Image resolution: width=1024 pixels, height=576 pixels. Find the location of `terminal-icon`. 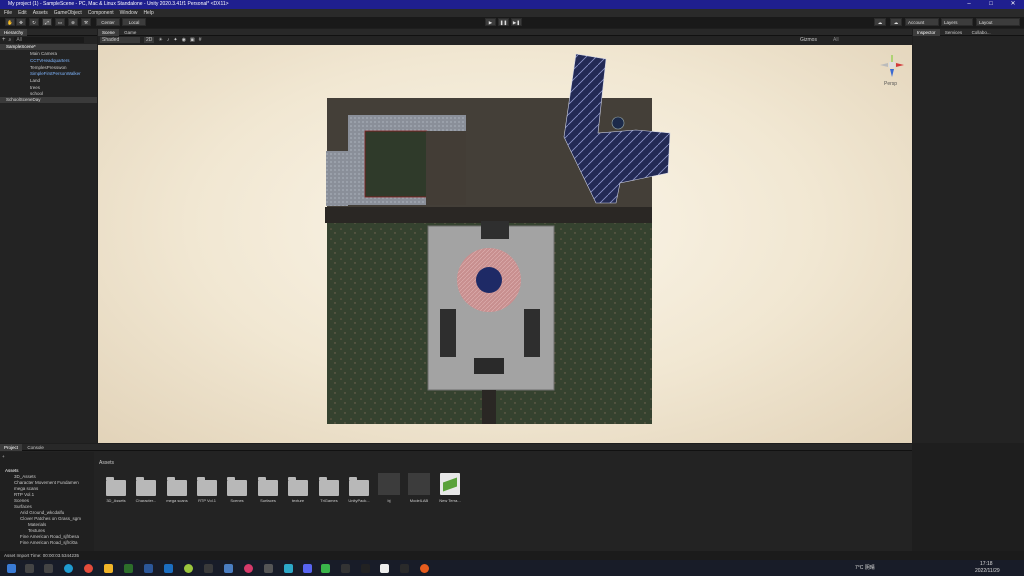

terminal-icon is located at coordinates (365, 568).